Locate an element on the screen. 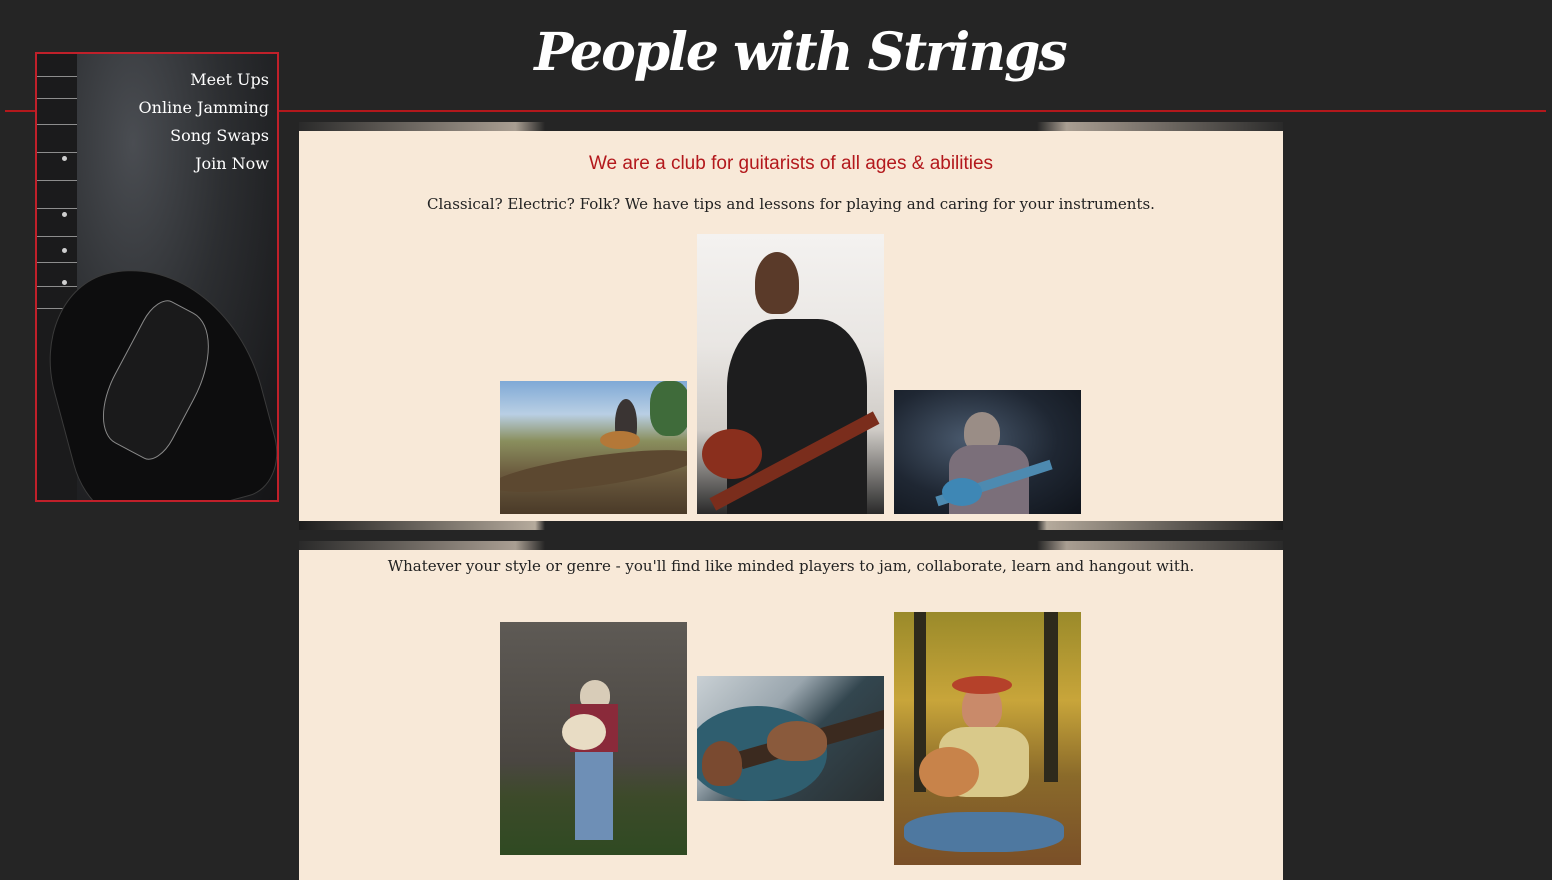  nav-link-online-jamming: Online Jamming is located at coordinates (204, 108).